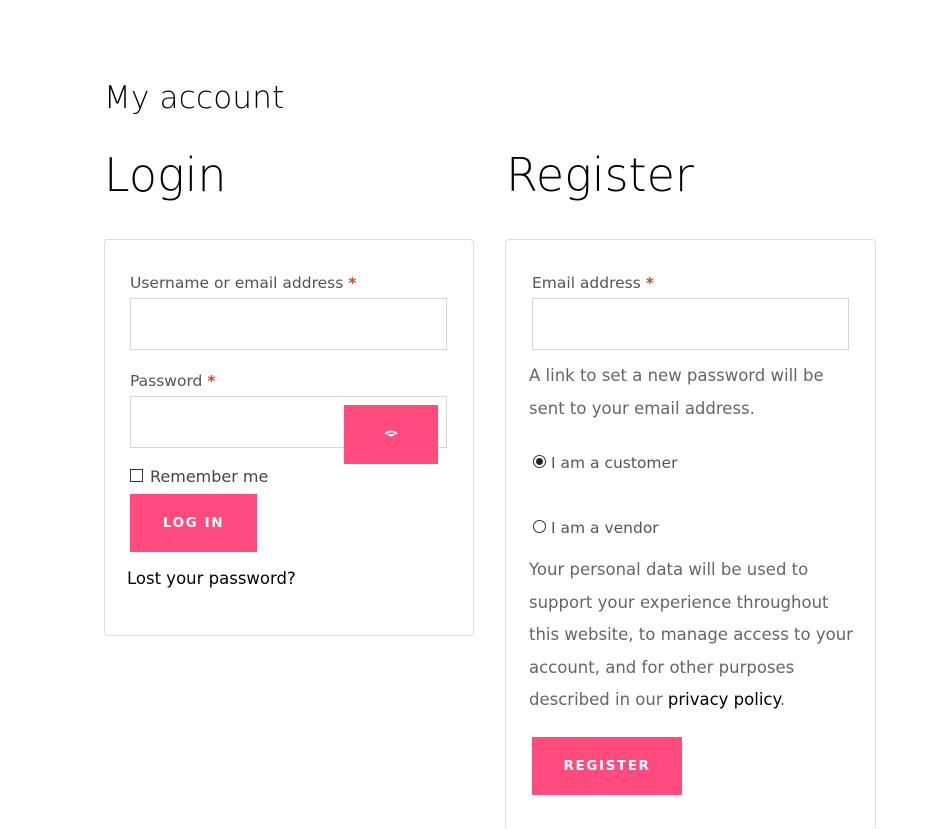 The image size is (946, 829). I want to click on eye-icon, so click(391, 433).